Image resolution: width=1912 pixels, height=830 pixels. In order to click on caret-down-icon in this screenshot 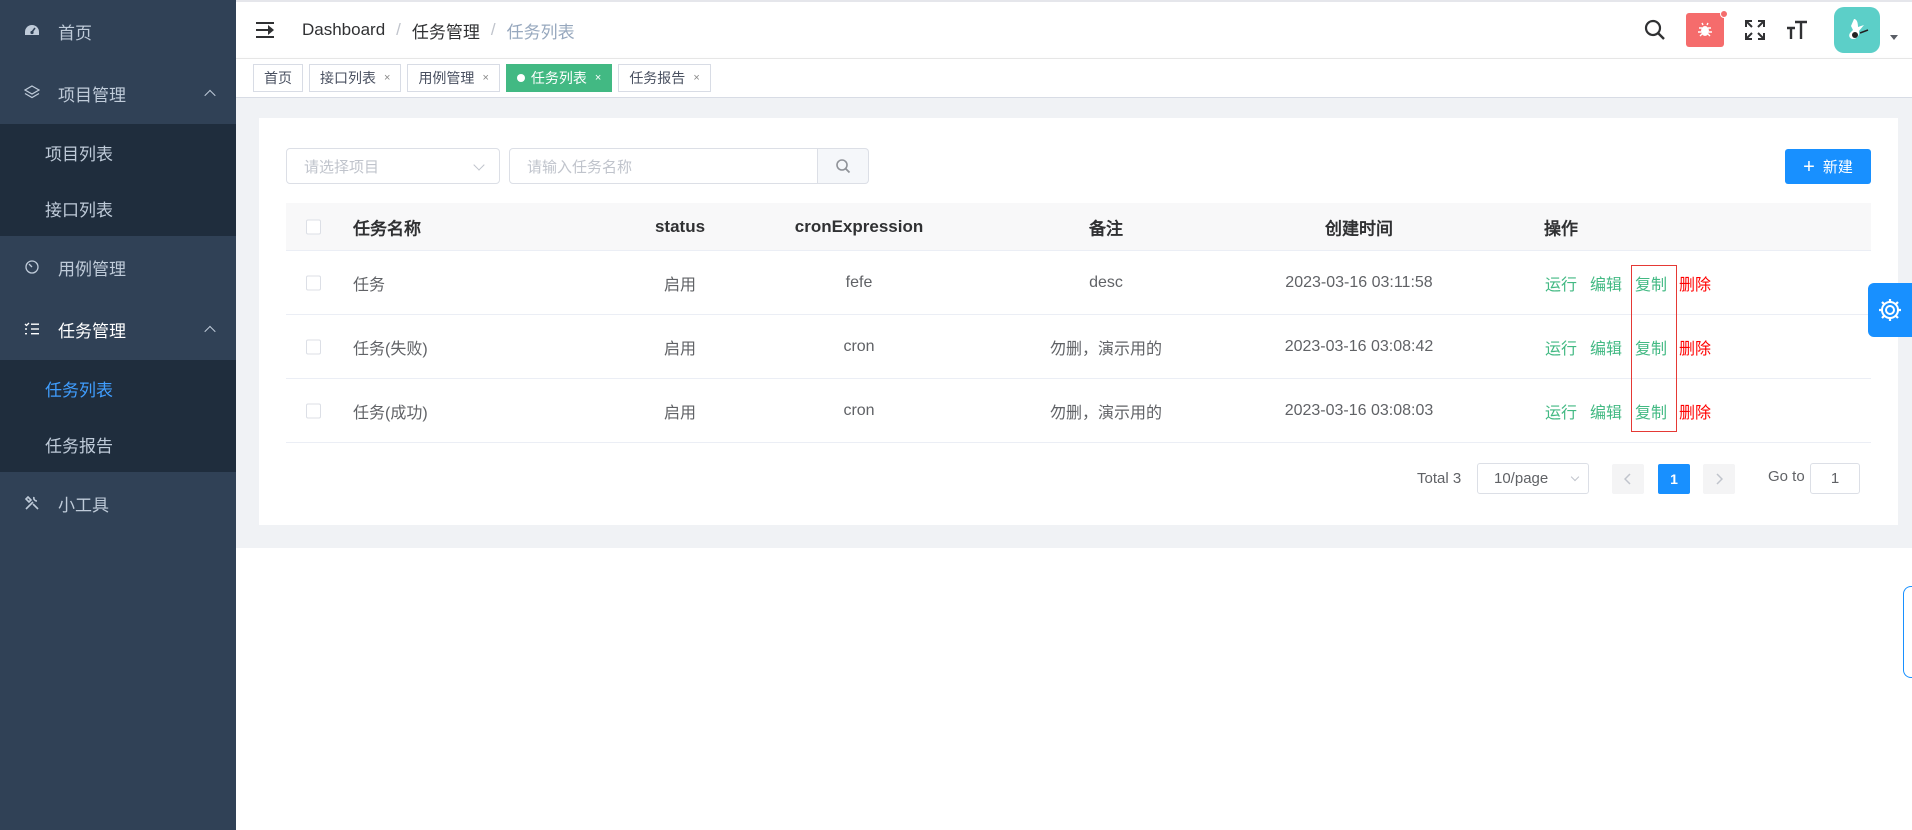, I will do `click(1894, 37)`.